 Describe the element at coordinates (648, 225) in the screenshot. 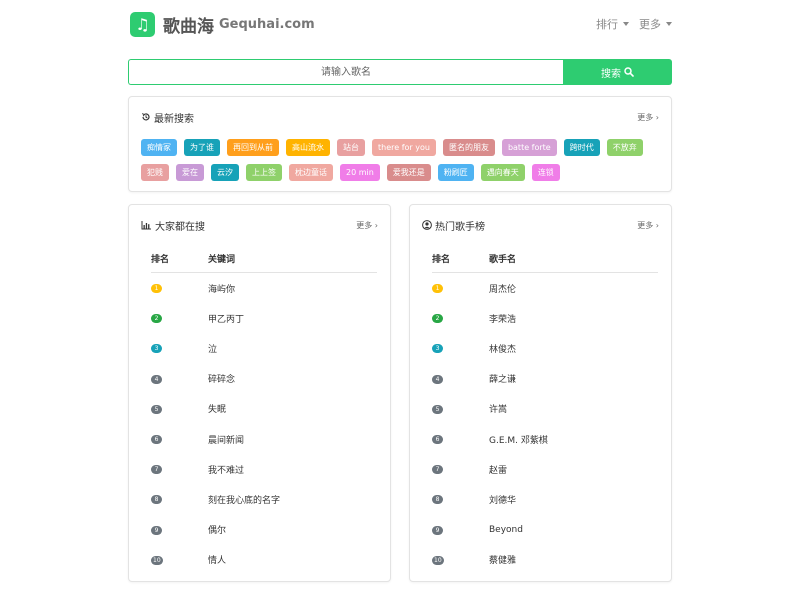

I see `singers-more-link: 更多 ›` at that location.